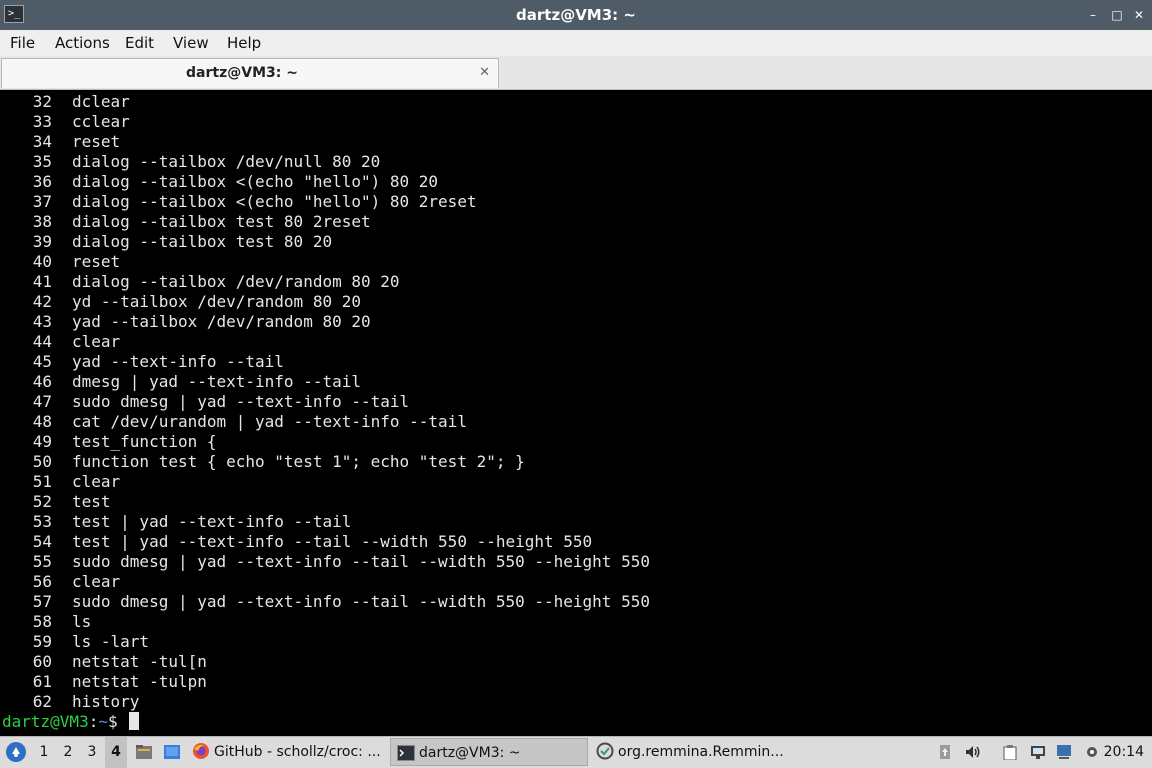 This screenshot has height=768, width=1152. Describe the element at coordinates (68, 752) in the screenshot. I see `workspace-2: 2` at that location.